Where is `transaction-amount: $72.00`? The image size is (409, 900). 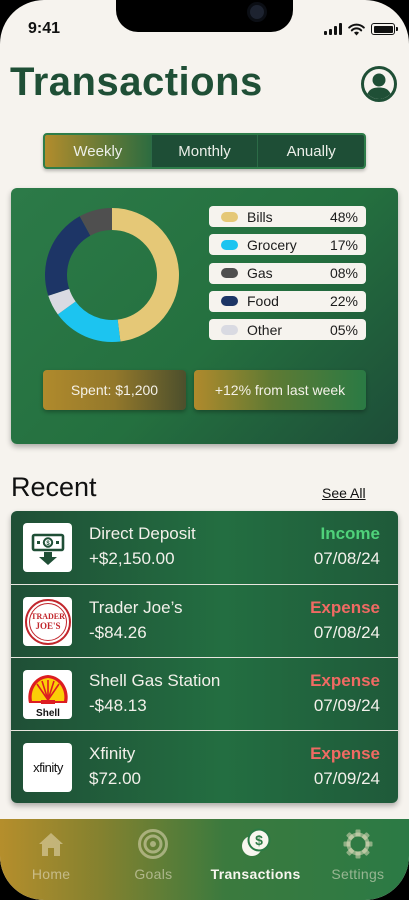
transaction-amount: $72.00 is located at coordinates (115, 778).